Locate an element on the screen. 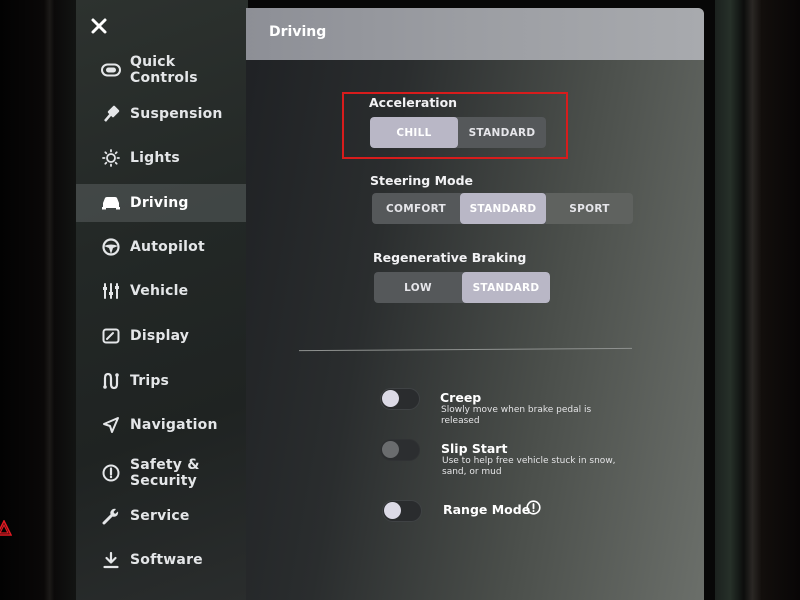 The width and height of the screenshot is (800, 600). panel-header: Driving is located at coordinates (475, 34).